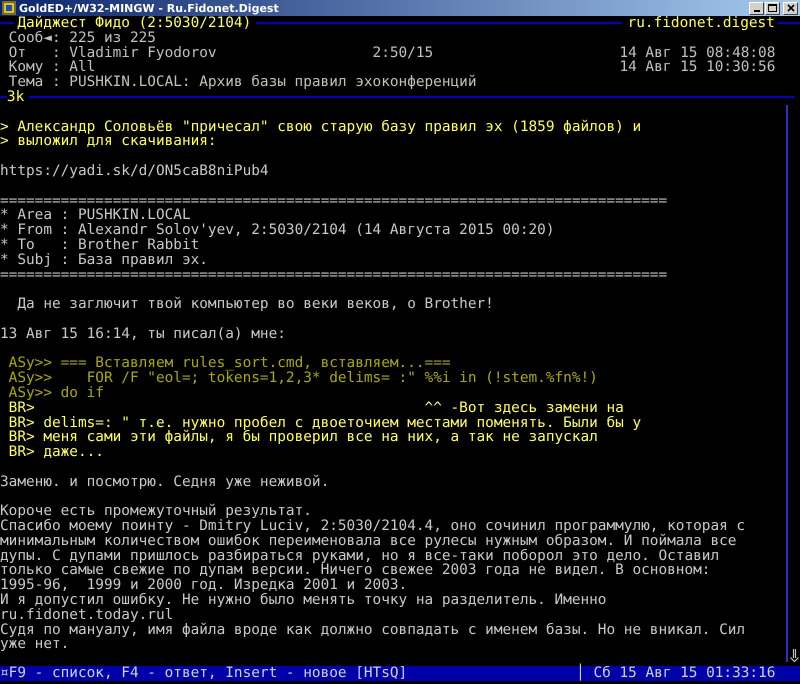  I want to click on message-line: Да не заглючит твой компьютер во веки веков, о Brother!, so click(255, 304).